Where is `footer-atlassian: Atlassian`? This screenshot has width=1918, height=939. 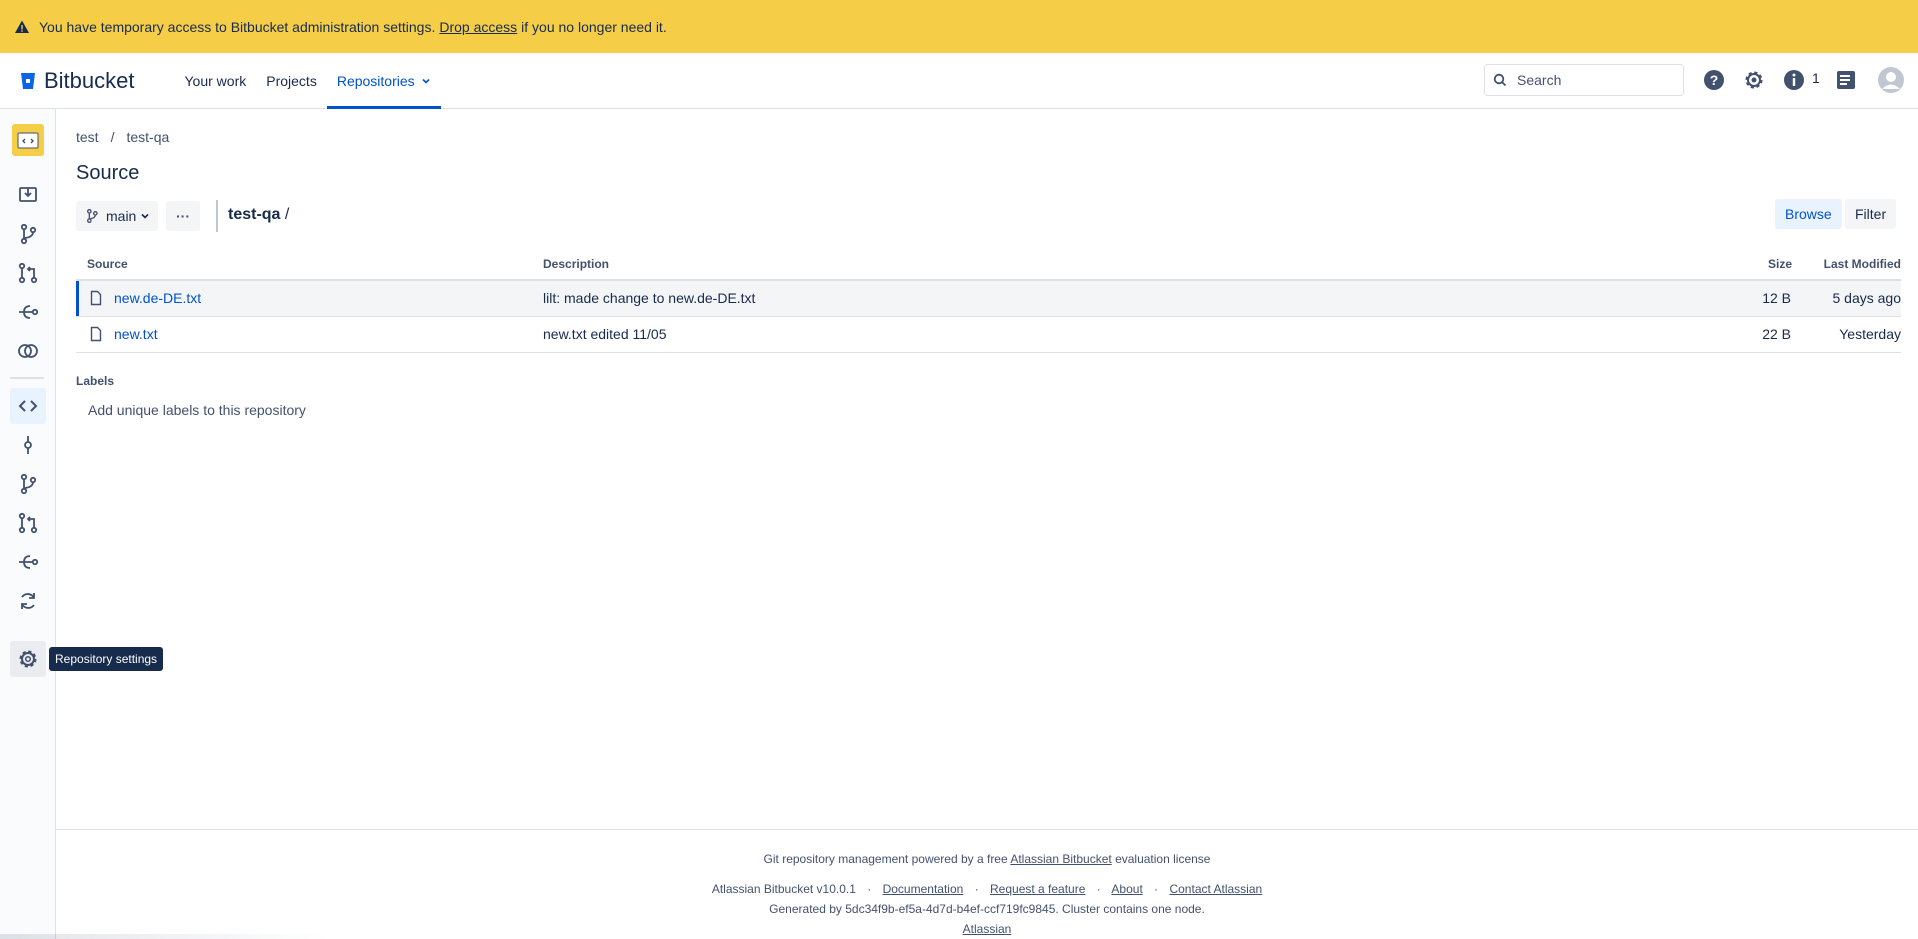 footer-atlassian: Atlassian is located at coordinates (987, 929).